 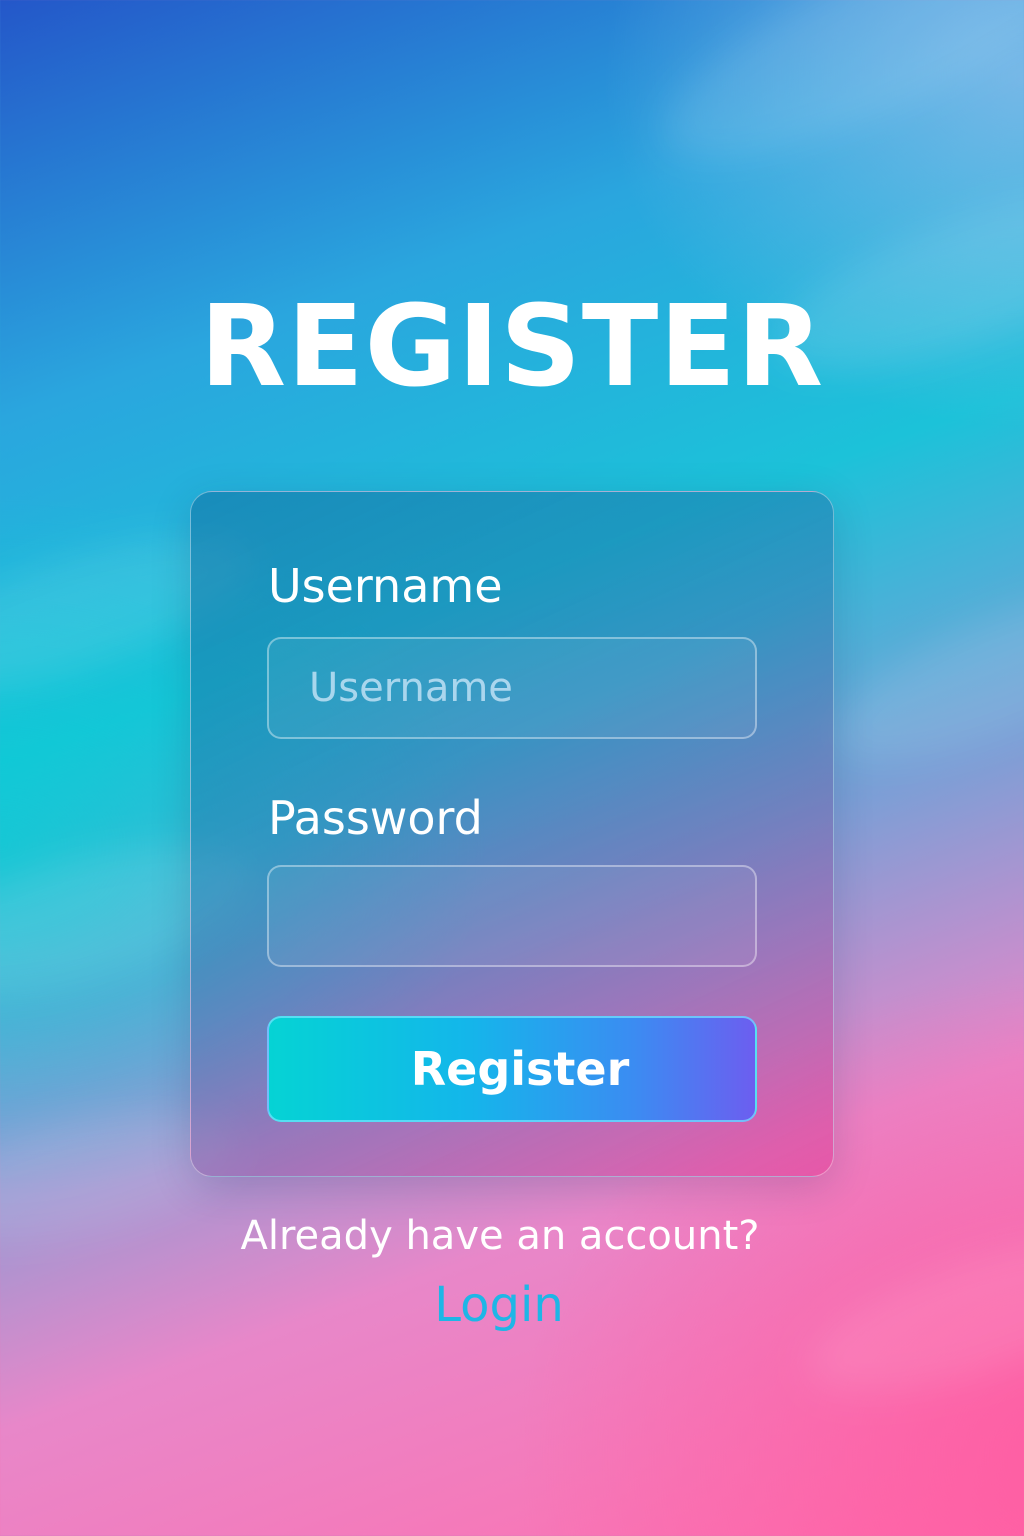 I want to click on page-title: REGISTER, so click(x=512, y=347).